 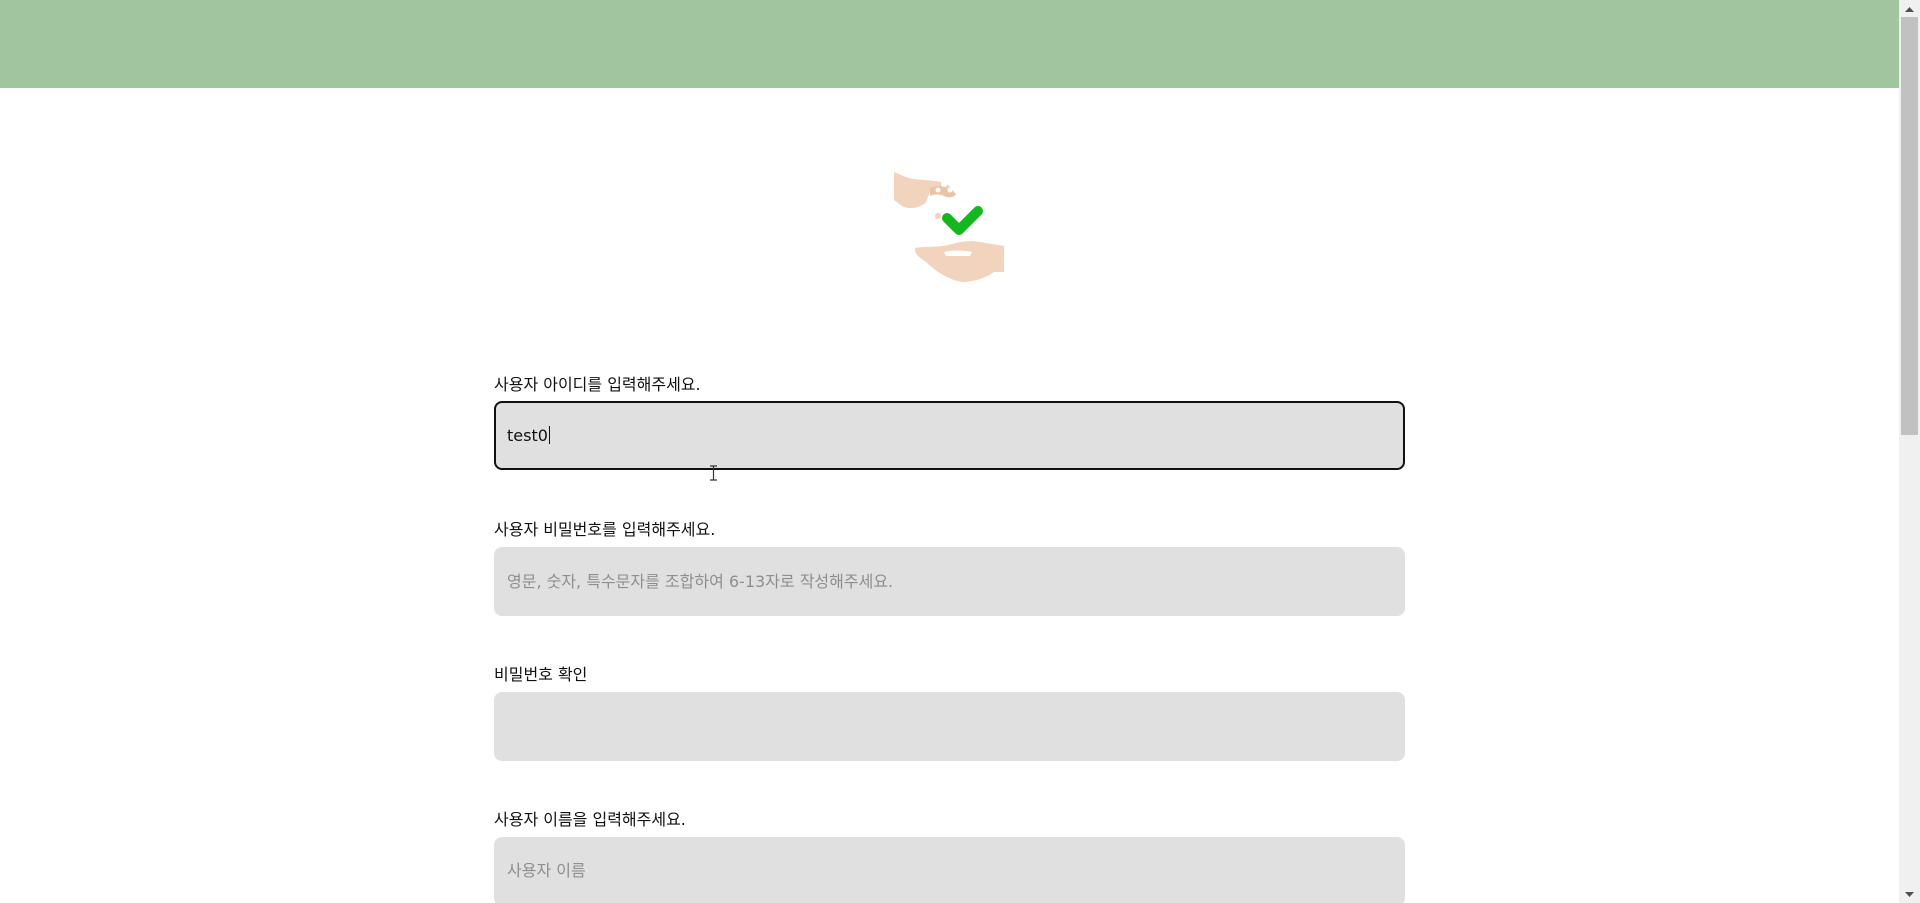 What do you see at coordinates (700, 581) in the screenshot?
I see `password-placeholder: 영문, 숫자, 특수문자를 조합하여 6-13자로 작성해주세요.` at bounding box center [700, 581].